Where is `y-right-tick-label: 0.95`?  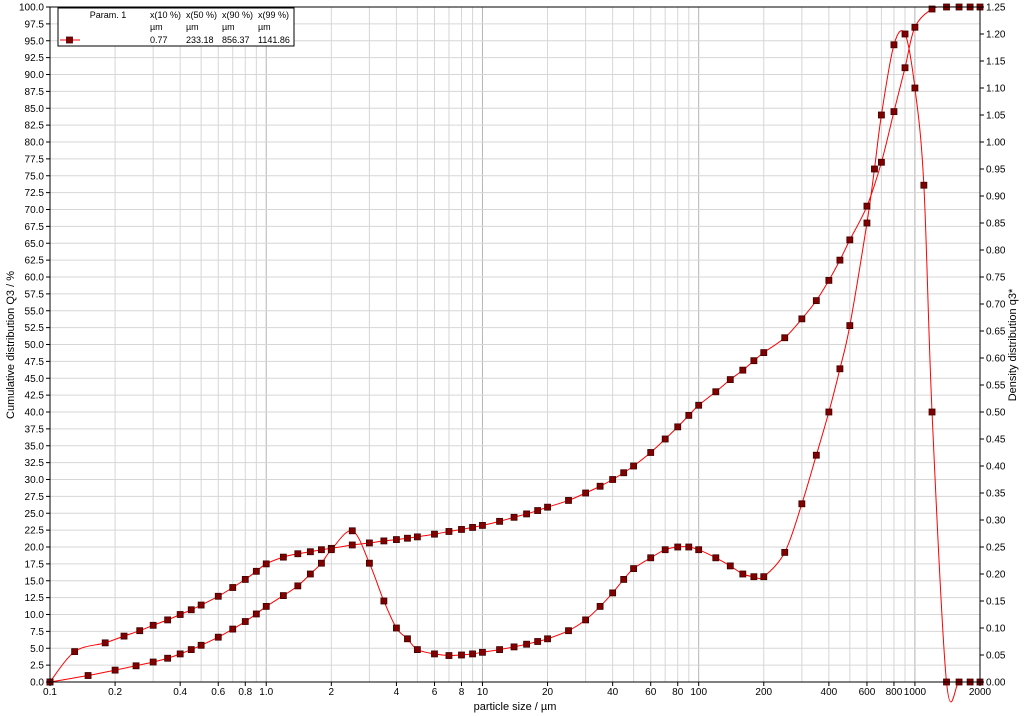 y-right-tick-label: 0.95 is located at coordinates (996, 170).